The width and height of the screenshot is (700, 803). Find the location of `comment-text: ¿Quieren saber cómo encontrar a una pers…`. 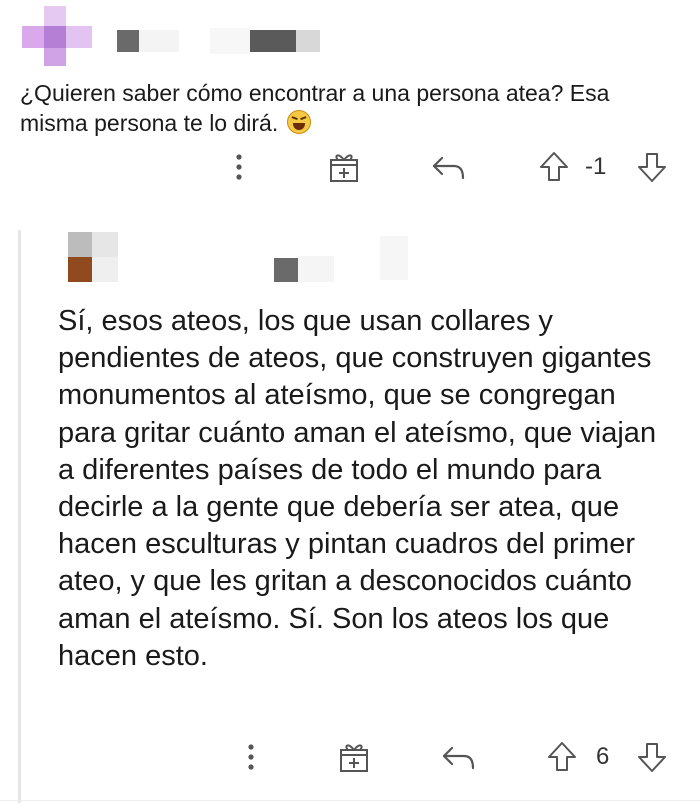

comment-text: ¿Quieren saber cómo encontrar a una pers… is located at coordinates (315, 108).